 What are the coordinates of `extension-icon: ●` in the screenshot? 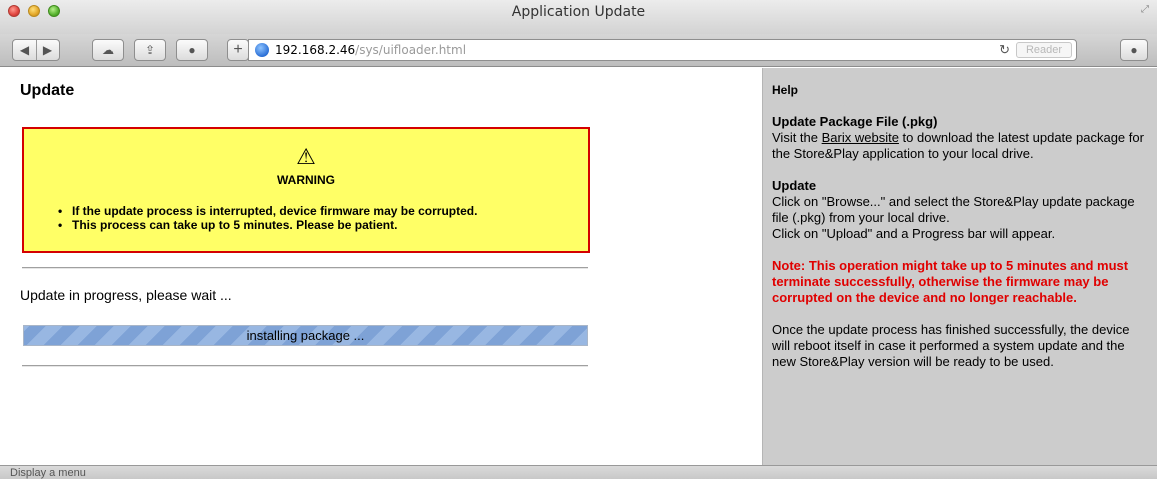 It's located at (192, 50).